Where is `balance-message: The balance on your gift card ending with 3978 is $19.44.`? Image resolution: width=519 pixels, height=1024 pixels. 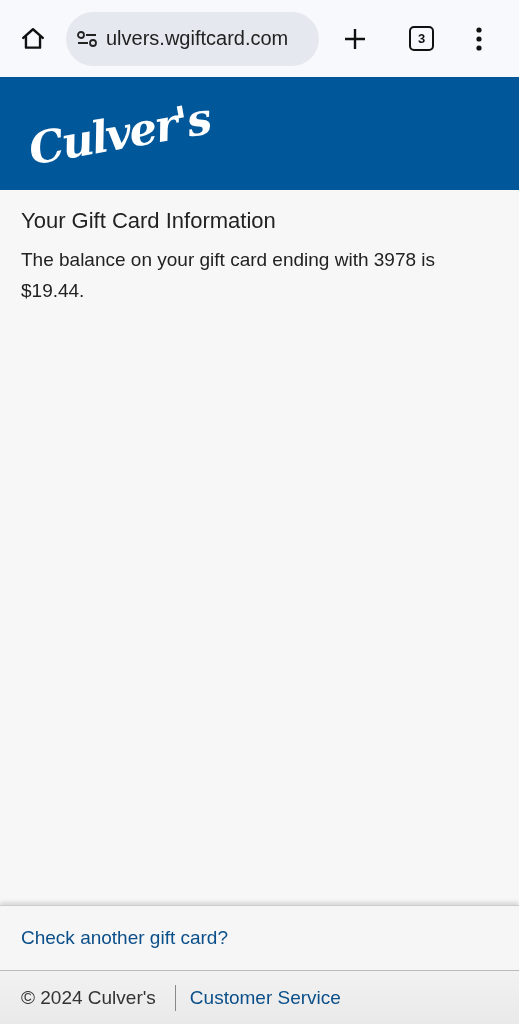
balance-message: The balance on your gift card ending with 3978 is $19.44. is located at coordinates (229, 275).